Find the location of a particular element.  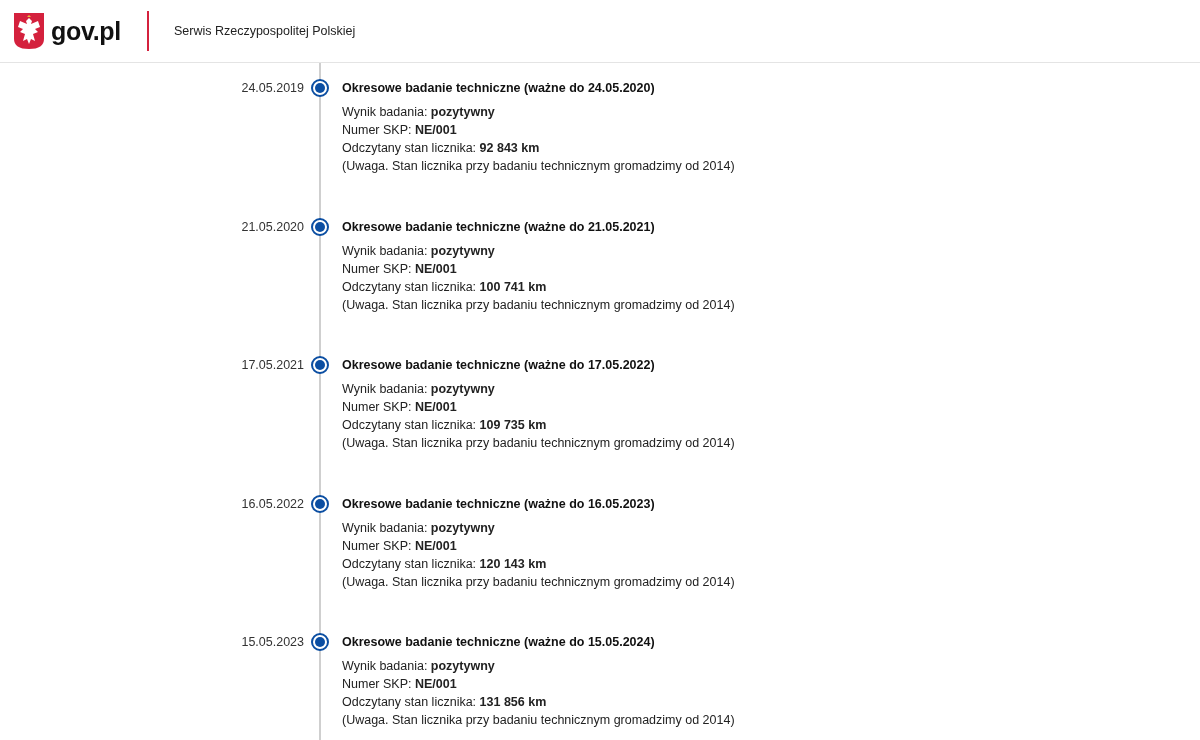

site-subtitle: Serwis Rzeczypospolitej Polskiej is located at coordinates (264, 31).